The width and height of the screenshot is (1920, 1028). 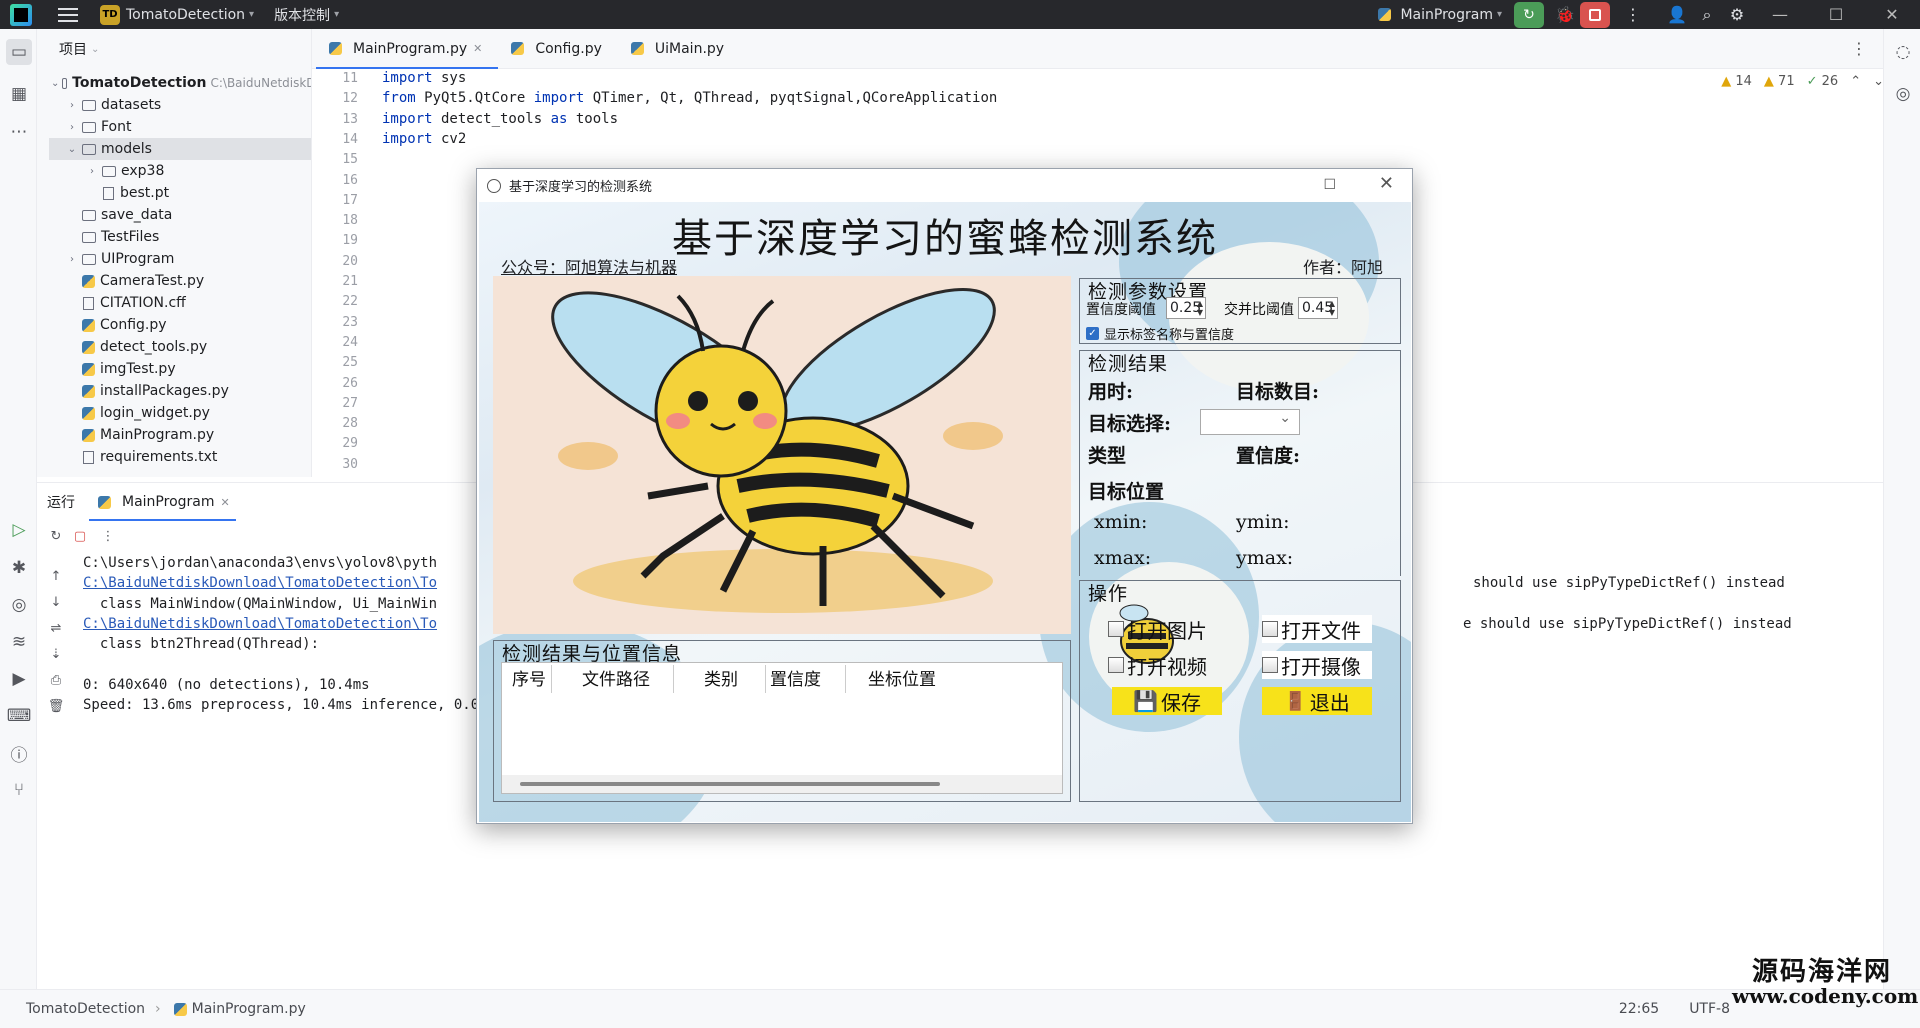 What do you see at coordinates (56, 604) in the screenshot?
I see `scroll-down-icon: ↓` at bounding box center [56, 604].